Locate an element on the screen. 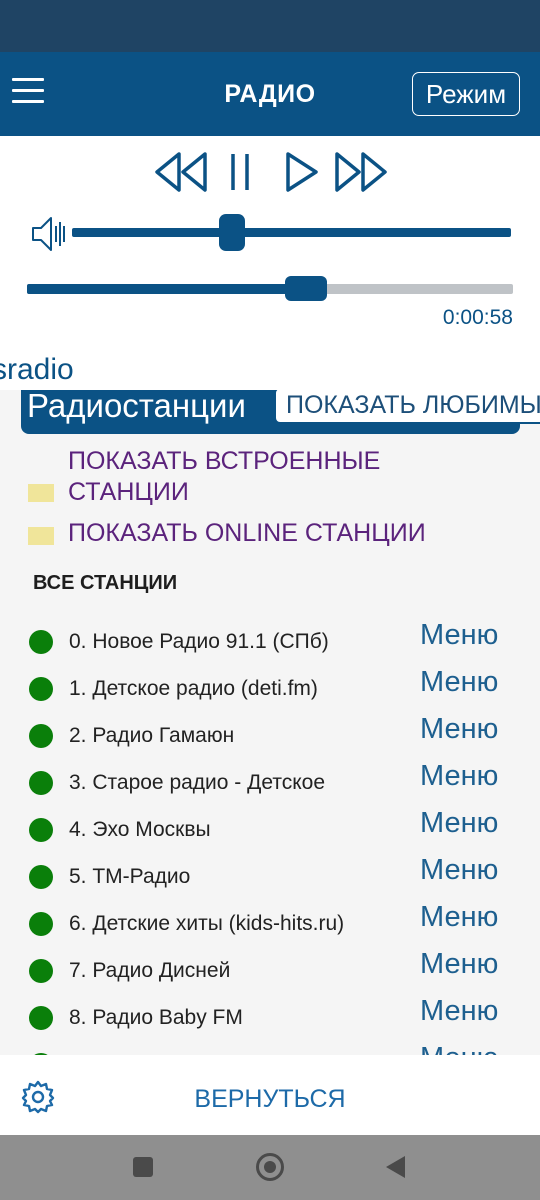 The image size is (540, 1200). station-name: 3. Старое радио - Детское is located at coordinates (197, 783).